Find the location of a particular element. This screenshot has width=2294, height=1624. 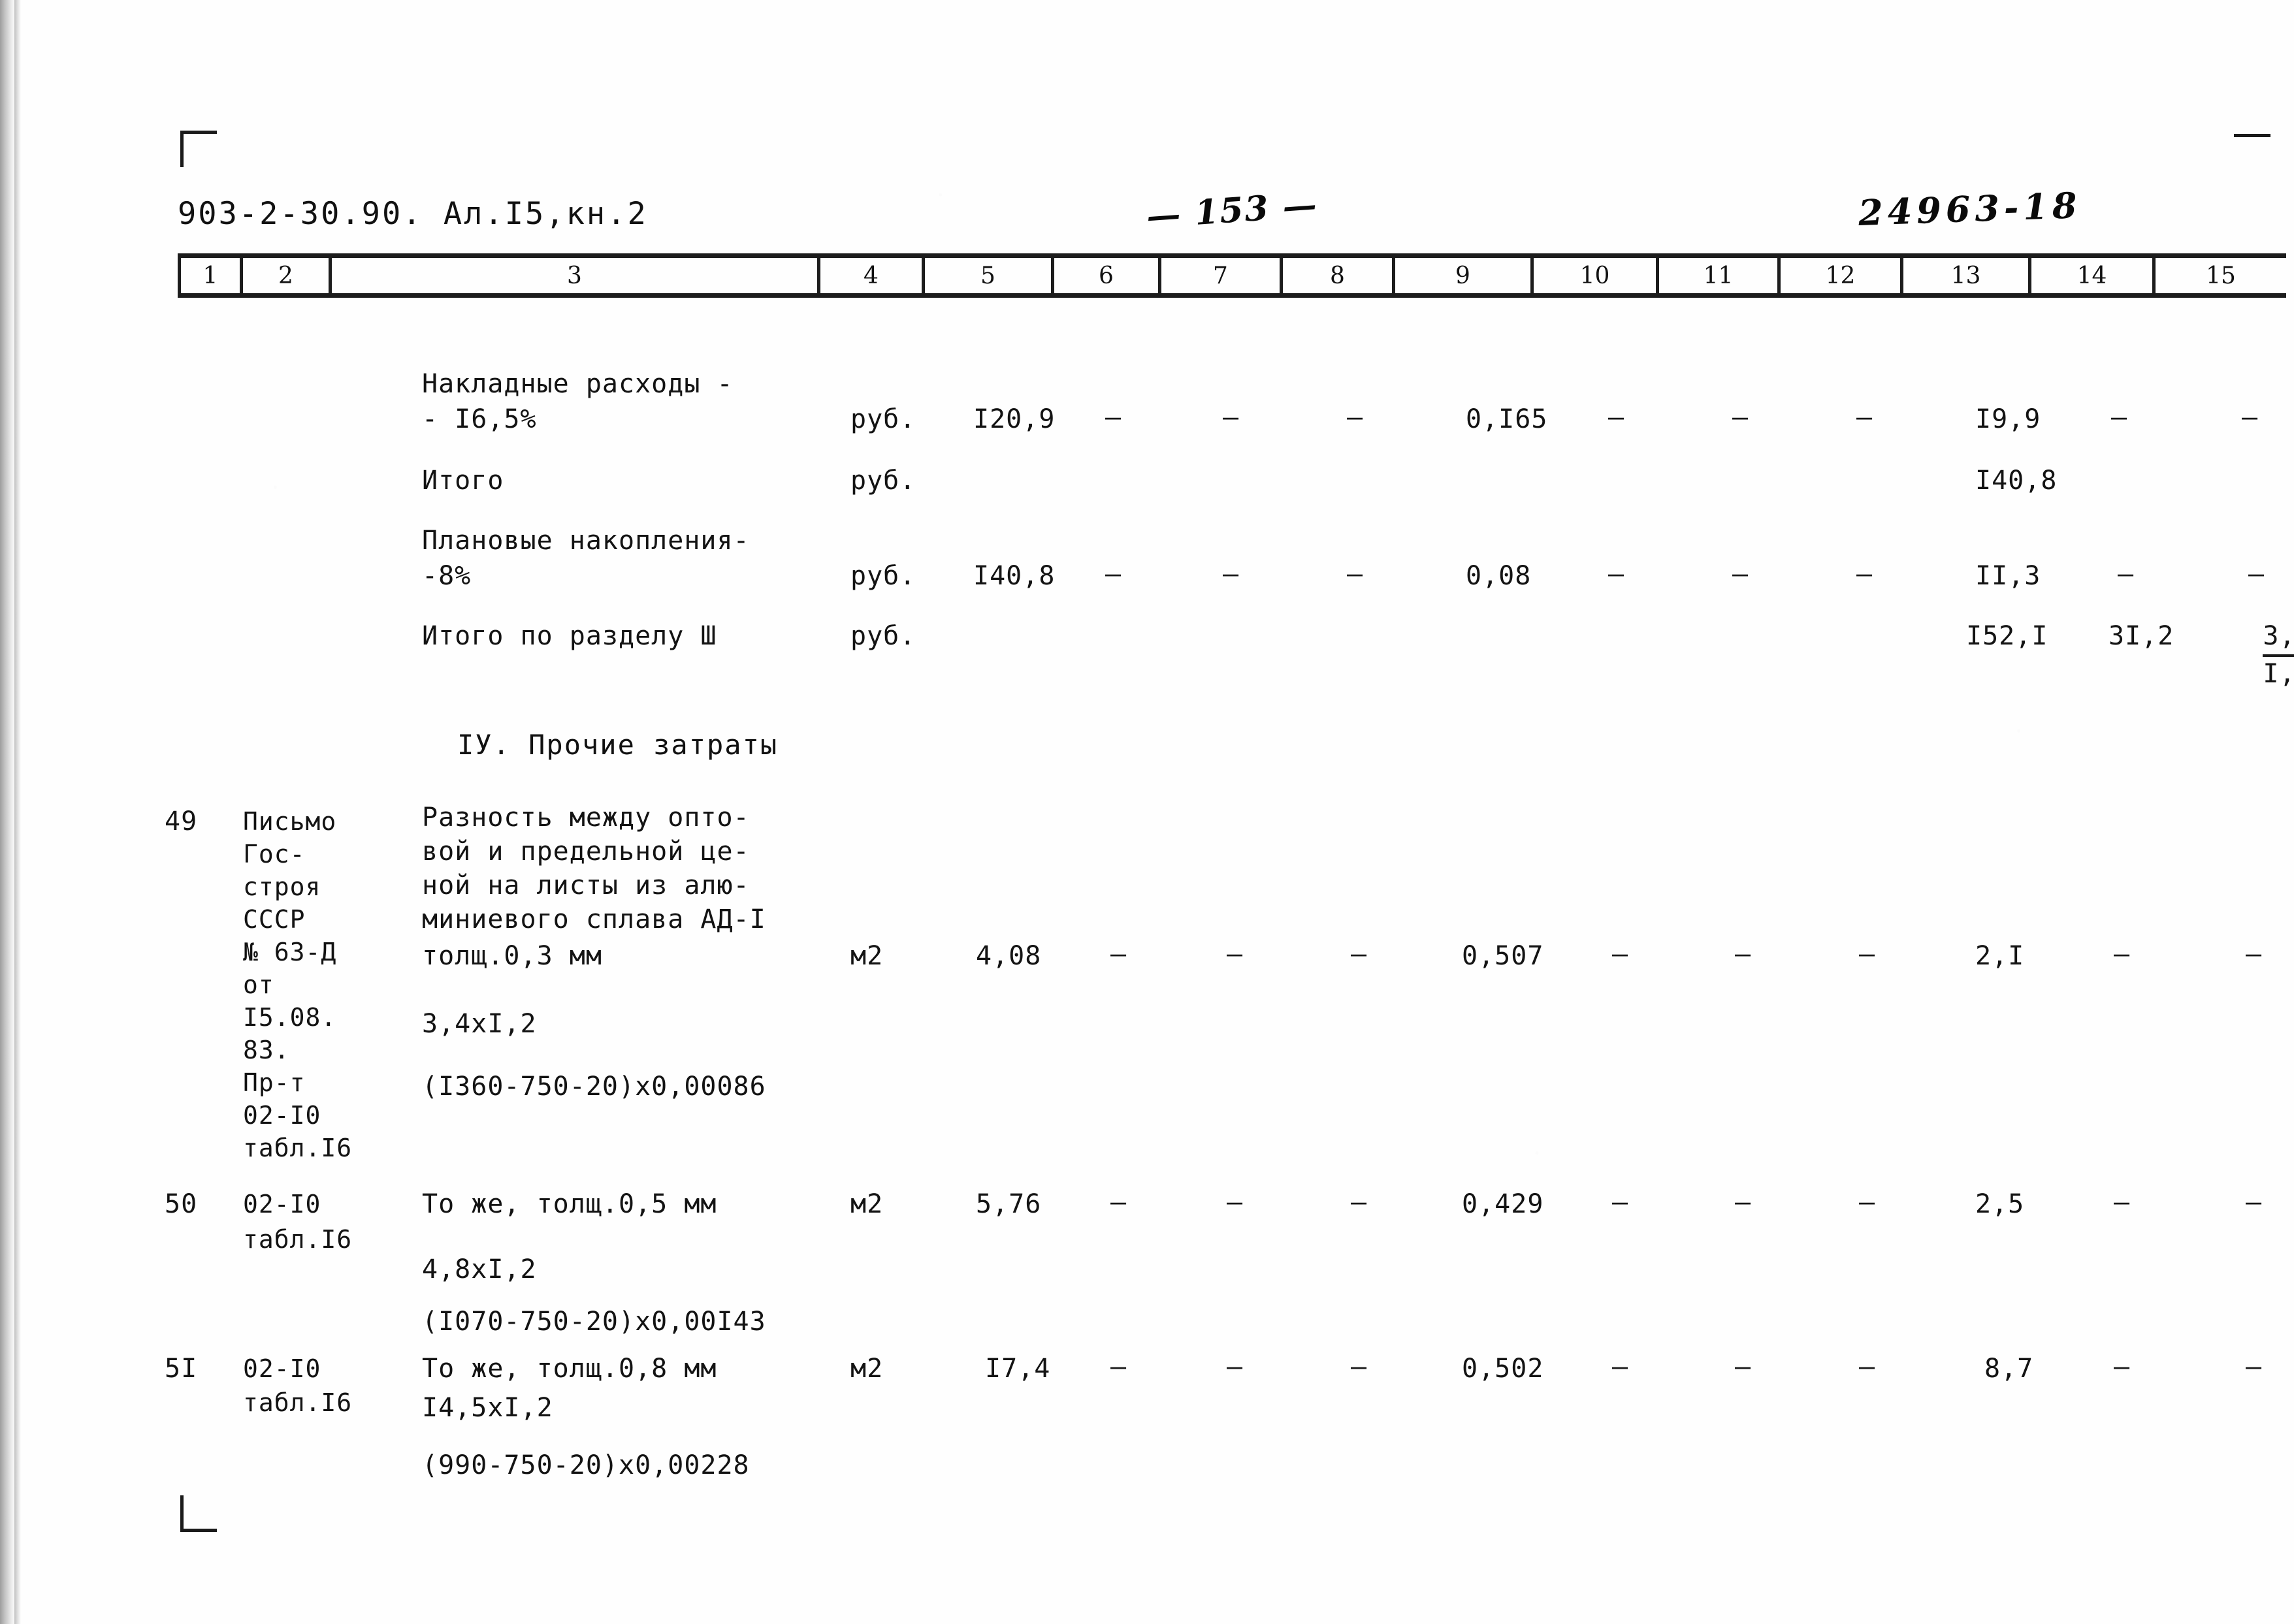

planned-col5: I40,8 is located at coordinates (1014, 576).